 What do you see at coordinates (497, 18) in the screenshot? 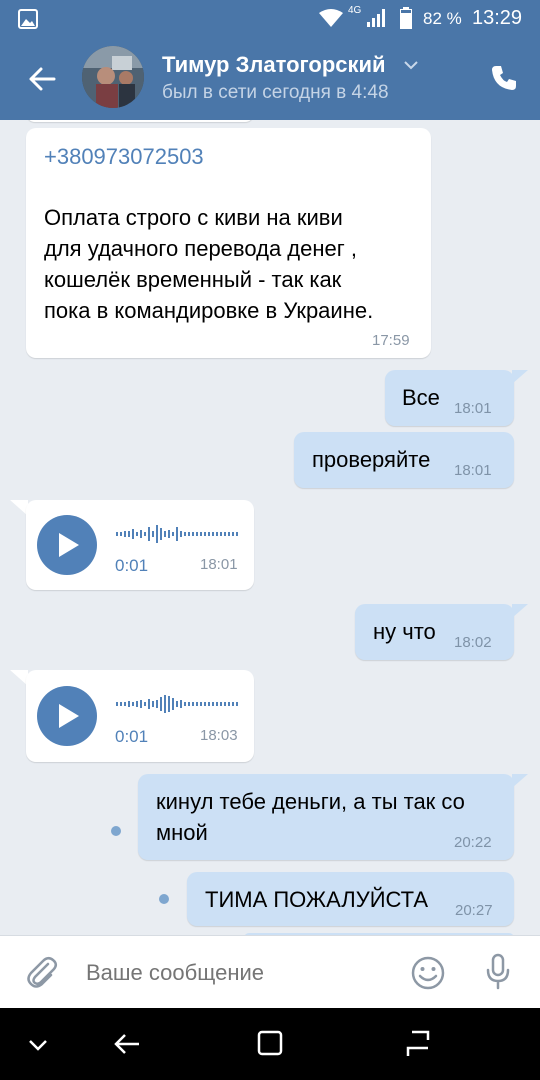
I see `clock: 13:29` at bounding box center [497, 18].